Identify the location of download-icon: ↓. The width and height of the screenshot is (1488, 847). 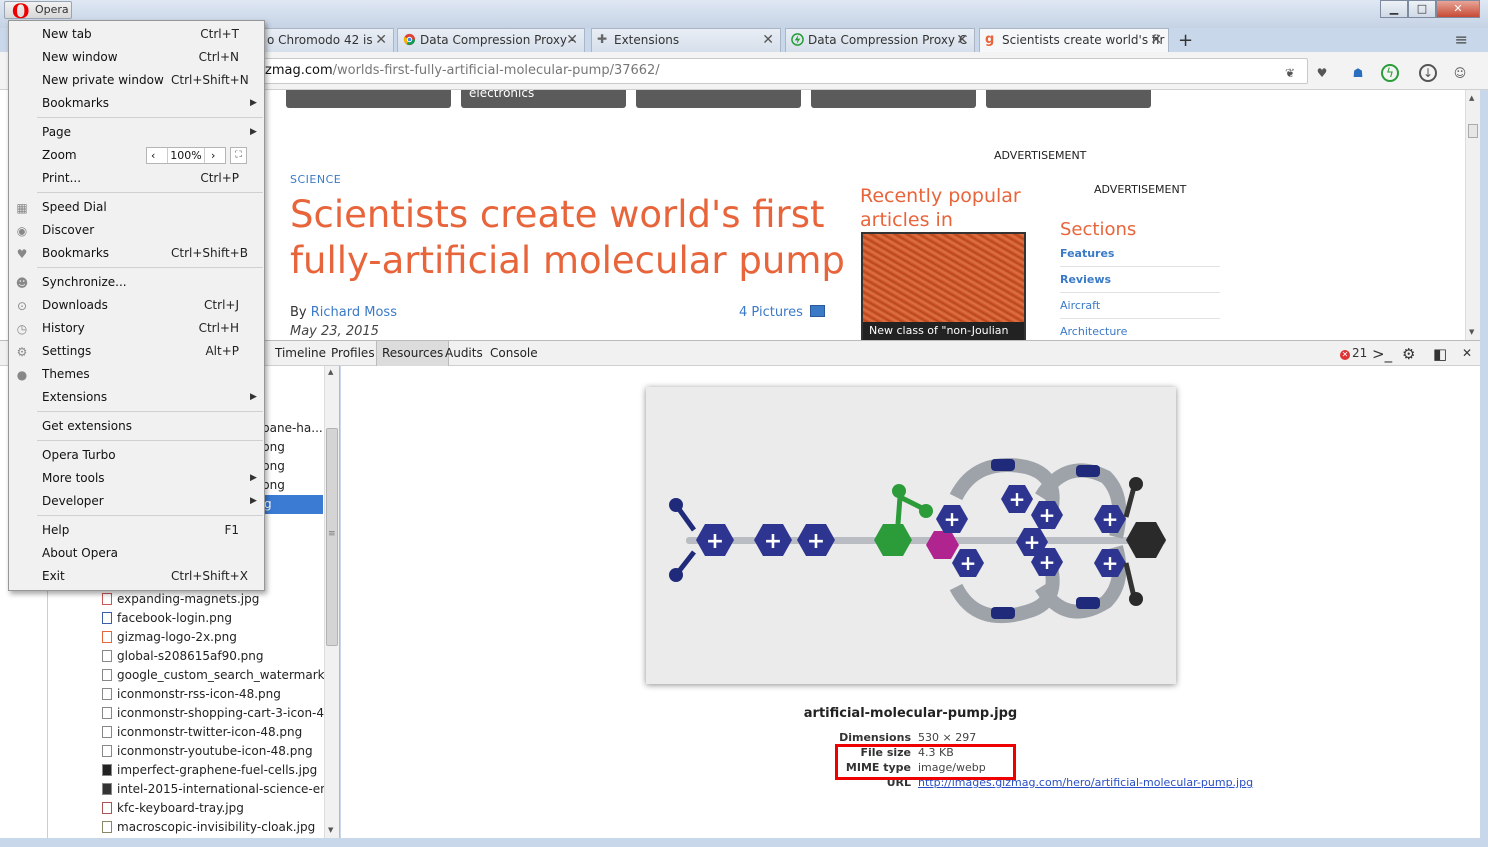
(1428, 73).